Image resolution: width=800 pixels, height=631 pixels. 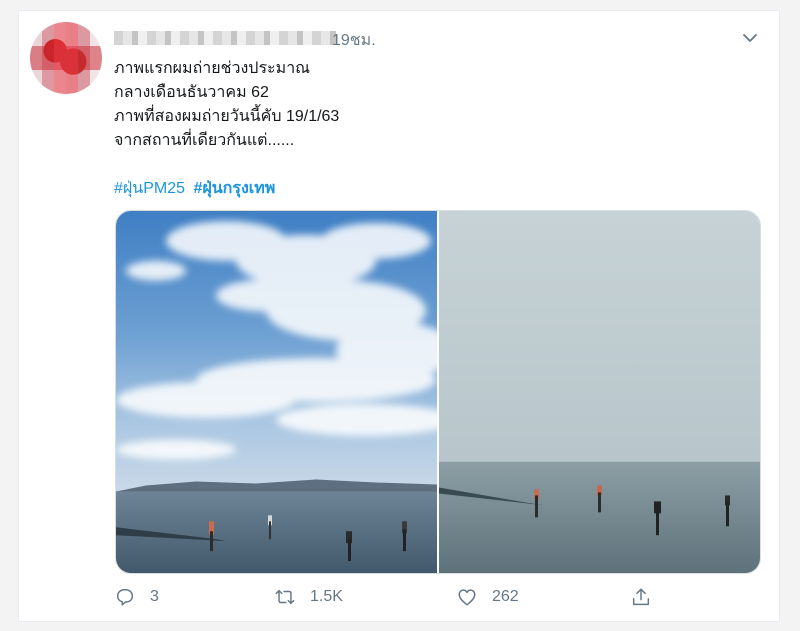 What do you see at coordinates (125, 597) in the screenshot?
I see `reply-icon` at bounding box center [125, 597].